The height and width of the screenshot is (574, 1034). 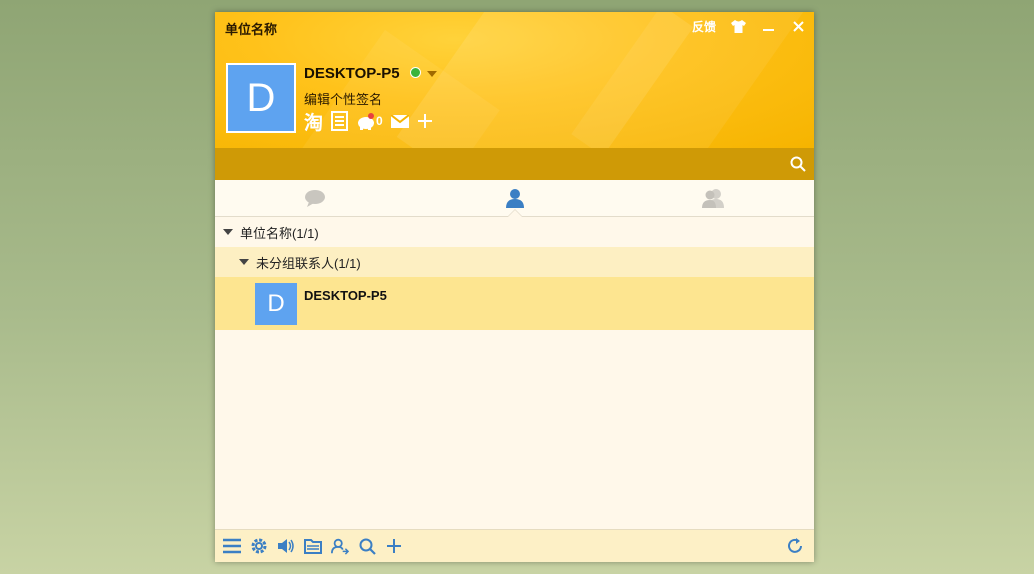 I want to click on profile-header: 单位名称 反馈 D DESKTOP-P5 编辑个性签名 淘 0, so click(x=514, y=80).